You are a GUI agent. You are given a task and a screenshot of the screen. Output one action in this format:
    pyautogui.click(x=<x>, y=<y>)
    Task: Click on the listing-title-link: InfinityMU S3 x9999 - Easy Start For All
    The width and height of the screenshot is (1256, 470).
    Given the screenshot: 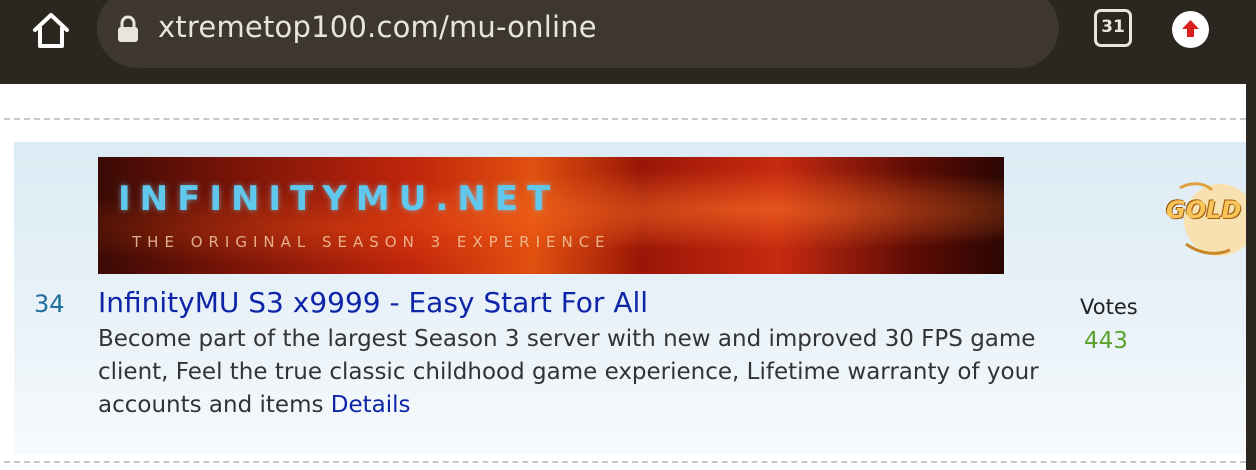 What is the action you would take?
    pyautogui.click(x=373, y=302)
    